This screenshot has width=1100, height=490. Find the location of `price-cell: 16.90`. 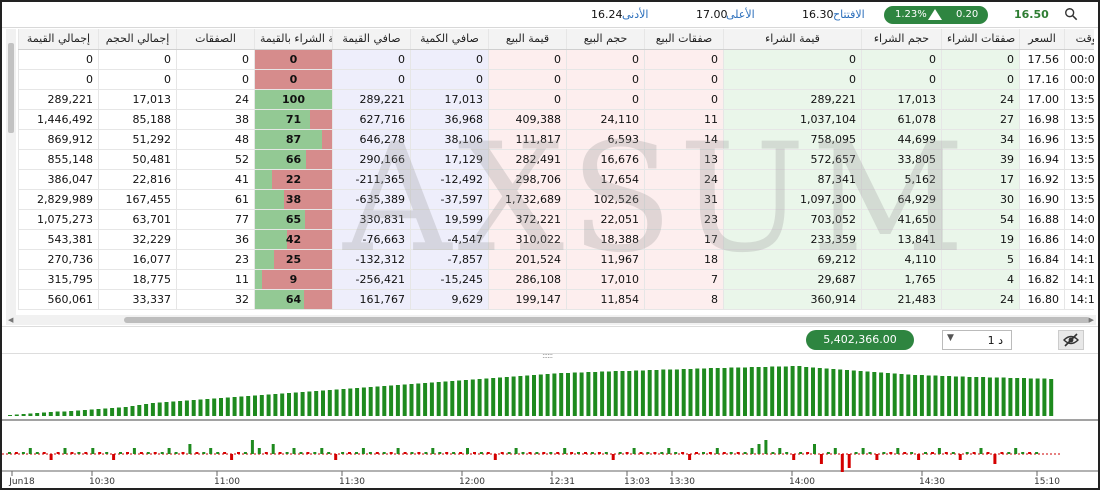

price-cell: 16.90 is located at coordinates (1042, 199).